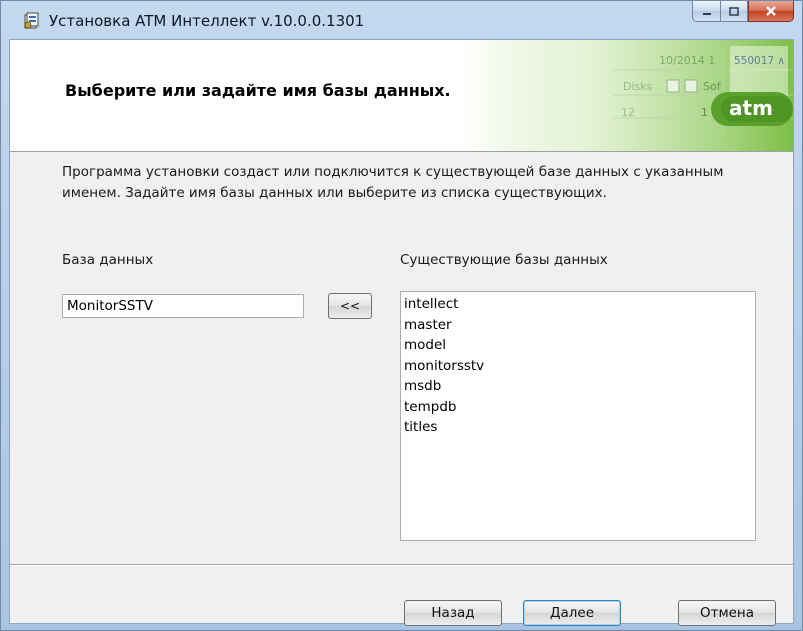 Image resolution: width=803 pixels, height=631 pixels. What do you see at coordinates (628, 95) in the screenshot?
I see `banner-art: 10/2014 1 550017 ∧ Disks Sof 12 1 atm` at bounding box center [628, 95].